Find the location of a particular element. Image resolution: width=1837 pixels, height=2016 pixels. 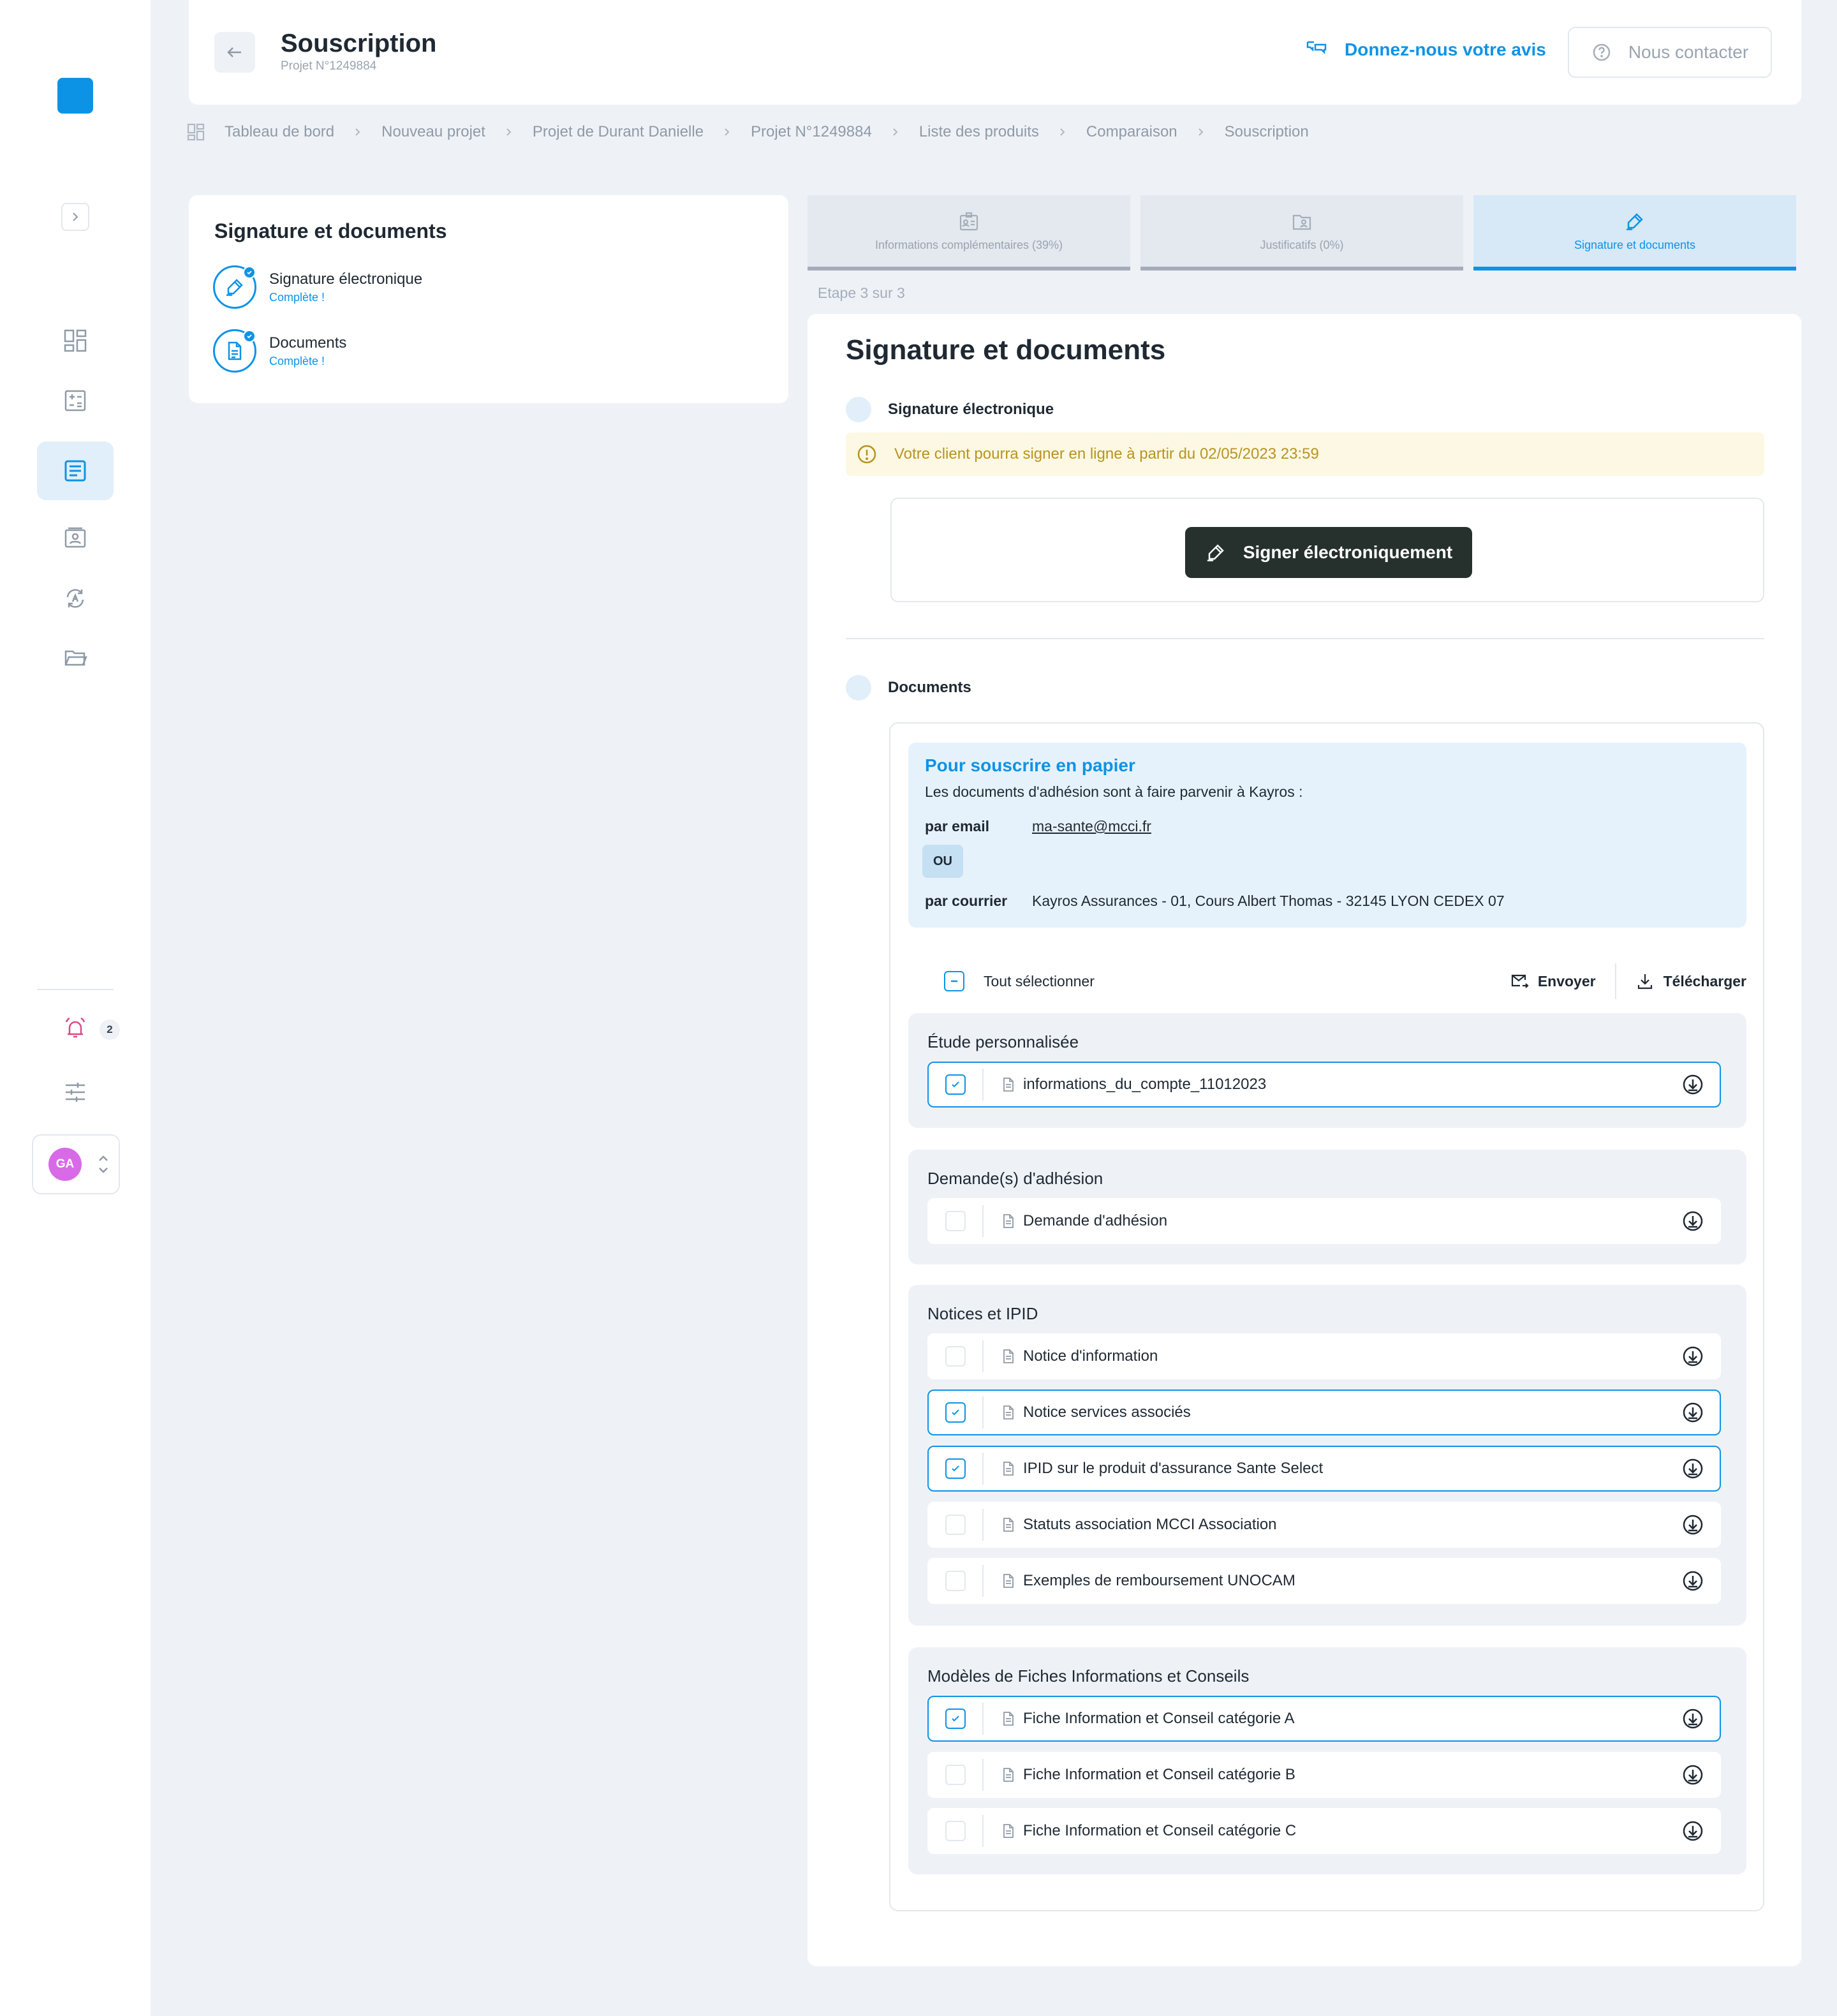

contact-card-icon is located at coordinates (75, 537).